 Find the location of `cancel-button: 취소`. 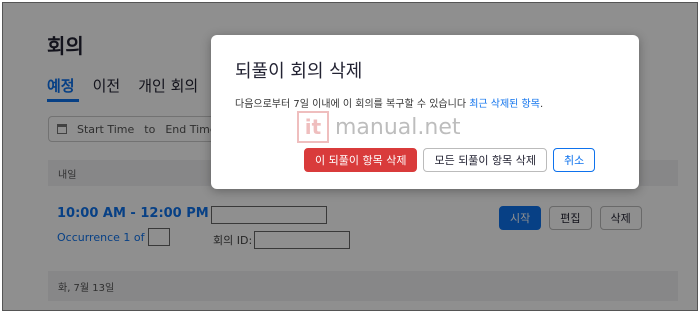

cancel-button: 취소 is located at coordinates (574, 160).